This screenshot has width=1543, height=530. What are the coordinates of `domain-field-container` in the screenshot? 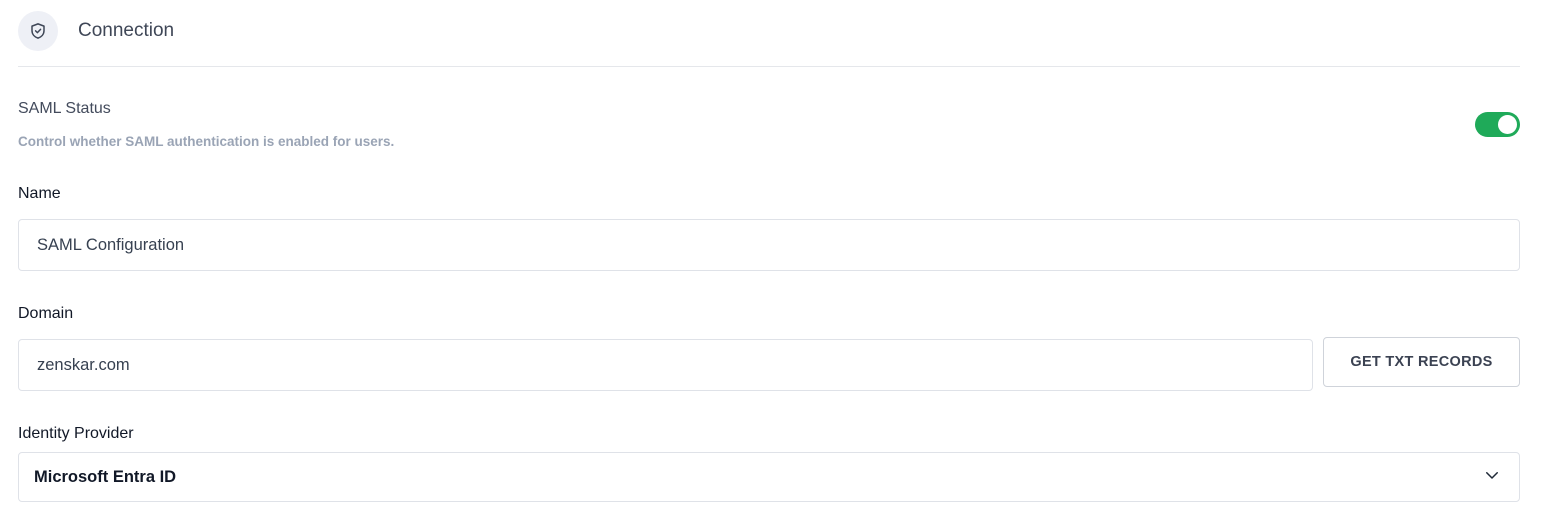 It's located at (665, 365).